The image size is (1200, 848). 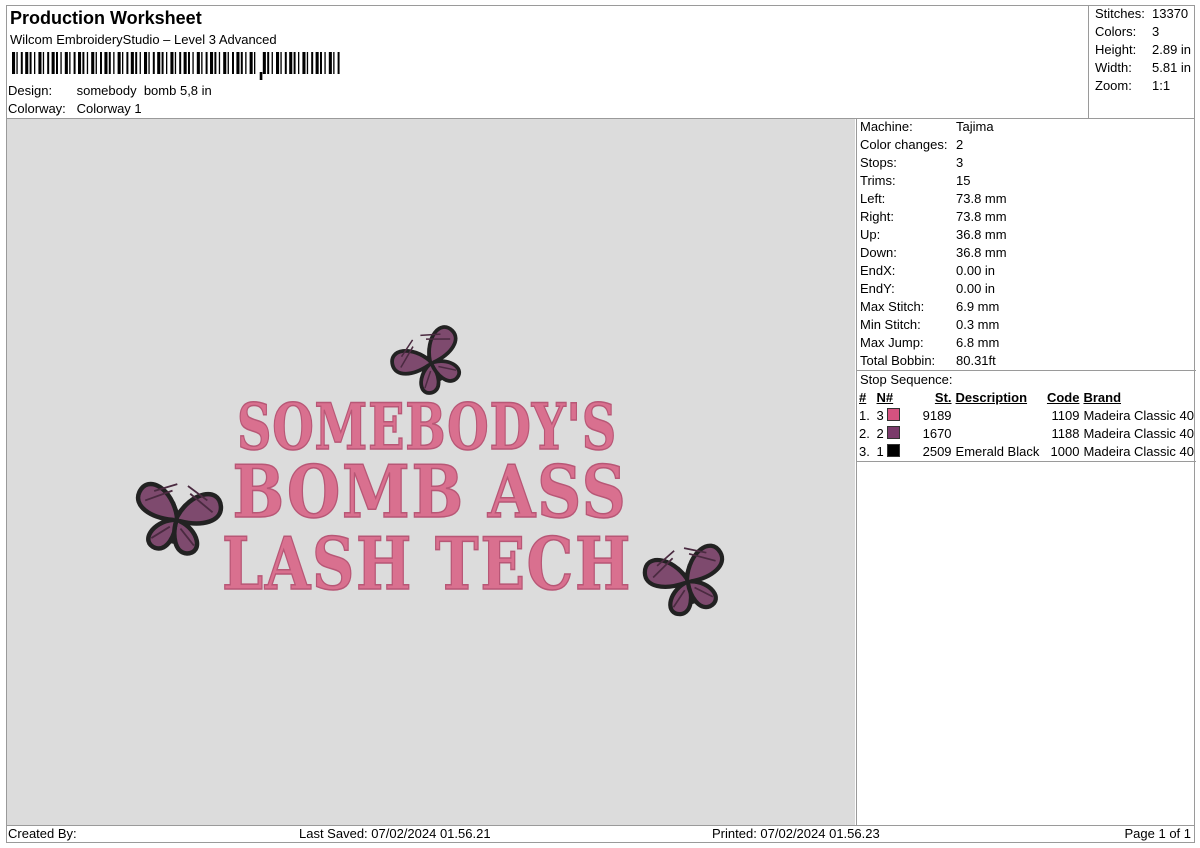 I want to click on info-value: 0.3 mm, so click(x=978, y=324).